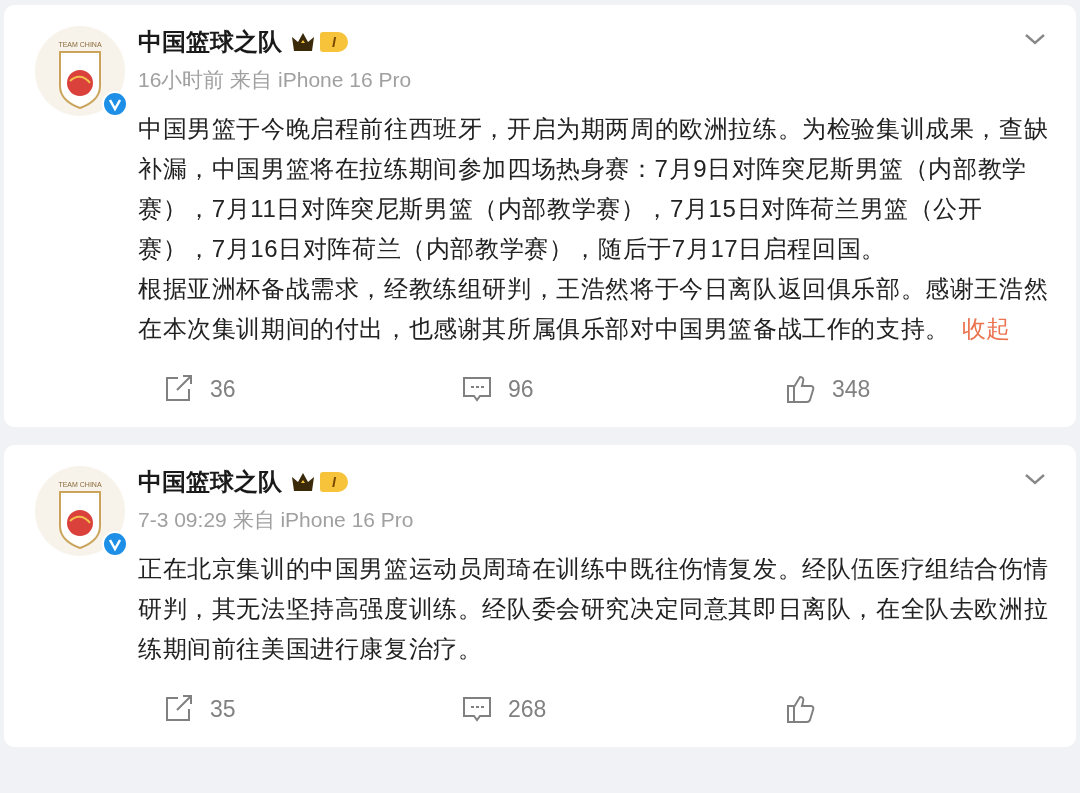 The image size is (1080, 793). What do you see at coordinates (200, 709) in the screenshot?
I see `repost-button: 35` at bounding box center [200, 709].